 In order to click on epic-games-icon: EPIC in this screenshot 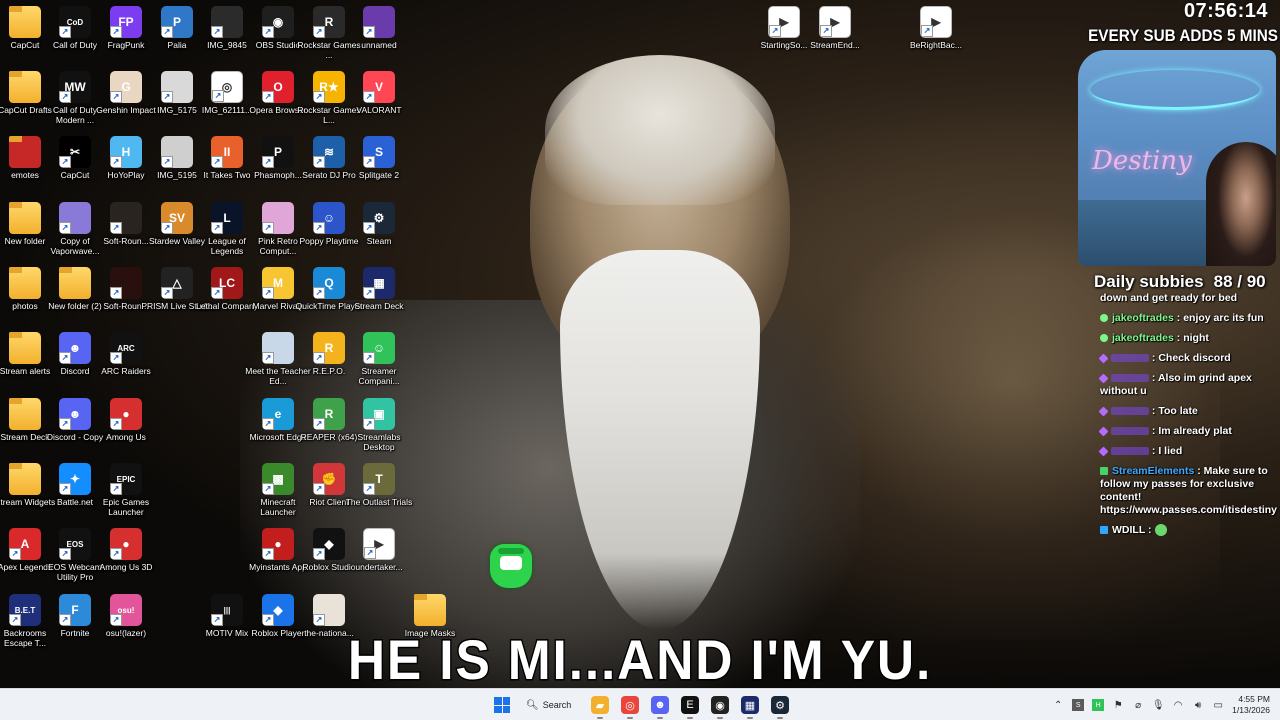, I will do `click(126, 479)`.